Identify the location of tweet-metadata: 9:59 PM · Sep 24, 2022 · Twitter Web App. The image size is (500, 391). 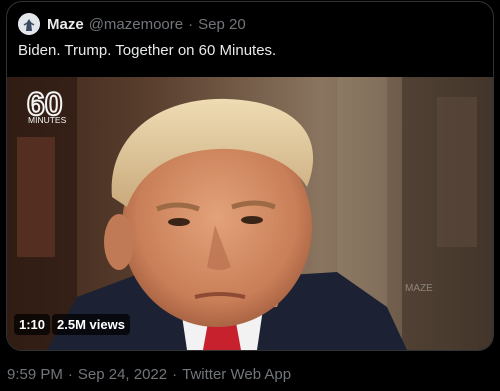
(149, 374).